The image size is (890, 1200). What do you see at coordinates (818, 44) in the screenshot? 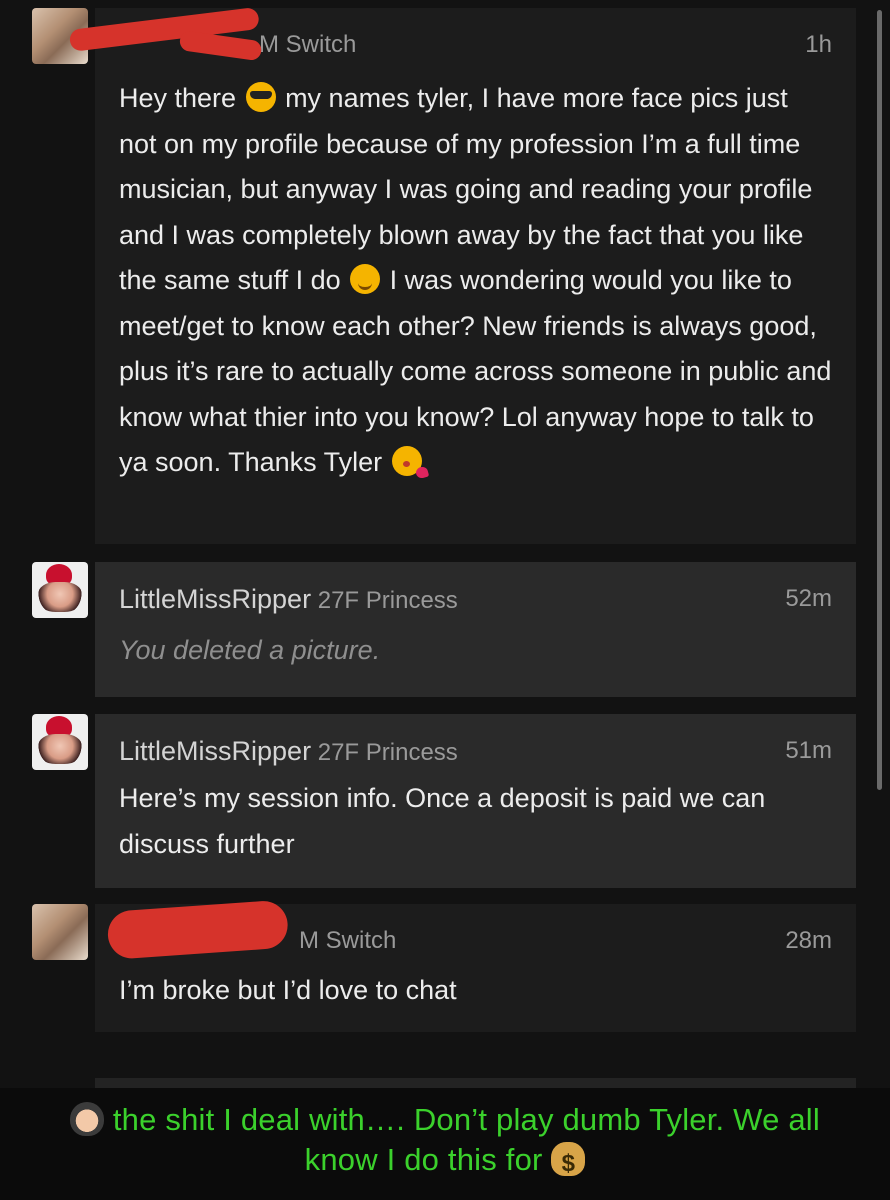
I see `message-time: 1h` at bounding box center [818, 44].